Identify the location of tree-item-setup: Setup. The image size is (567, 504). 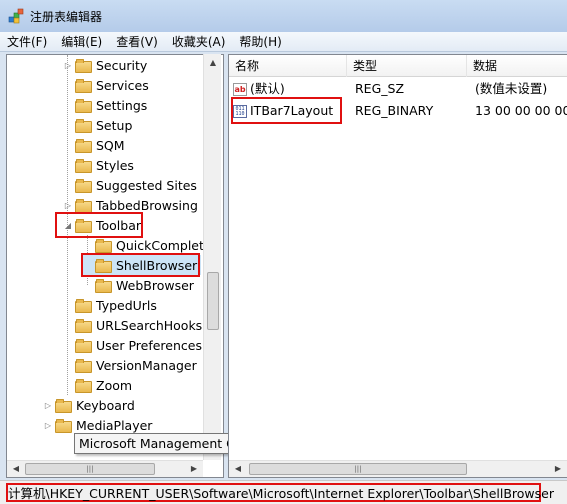
(97, 125).